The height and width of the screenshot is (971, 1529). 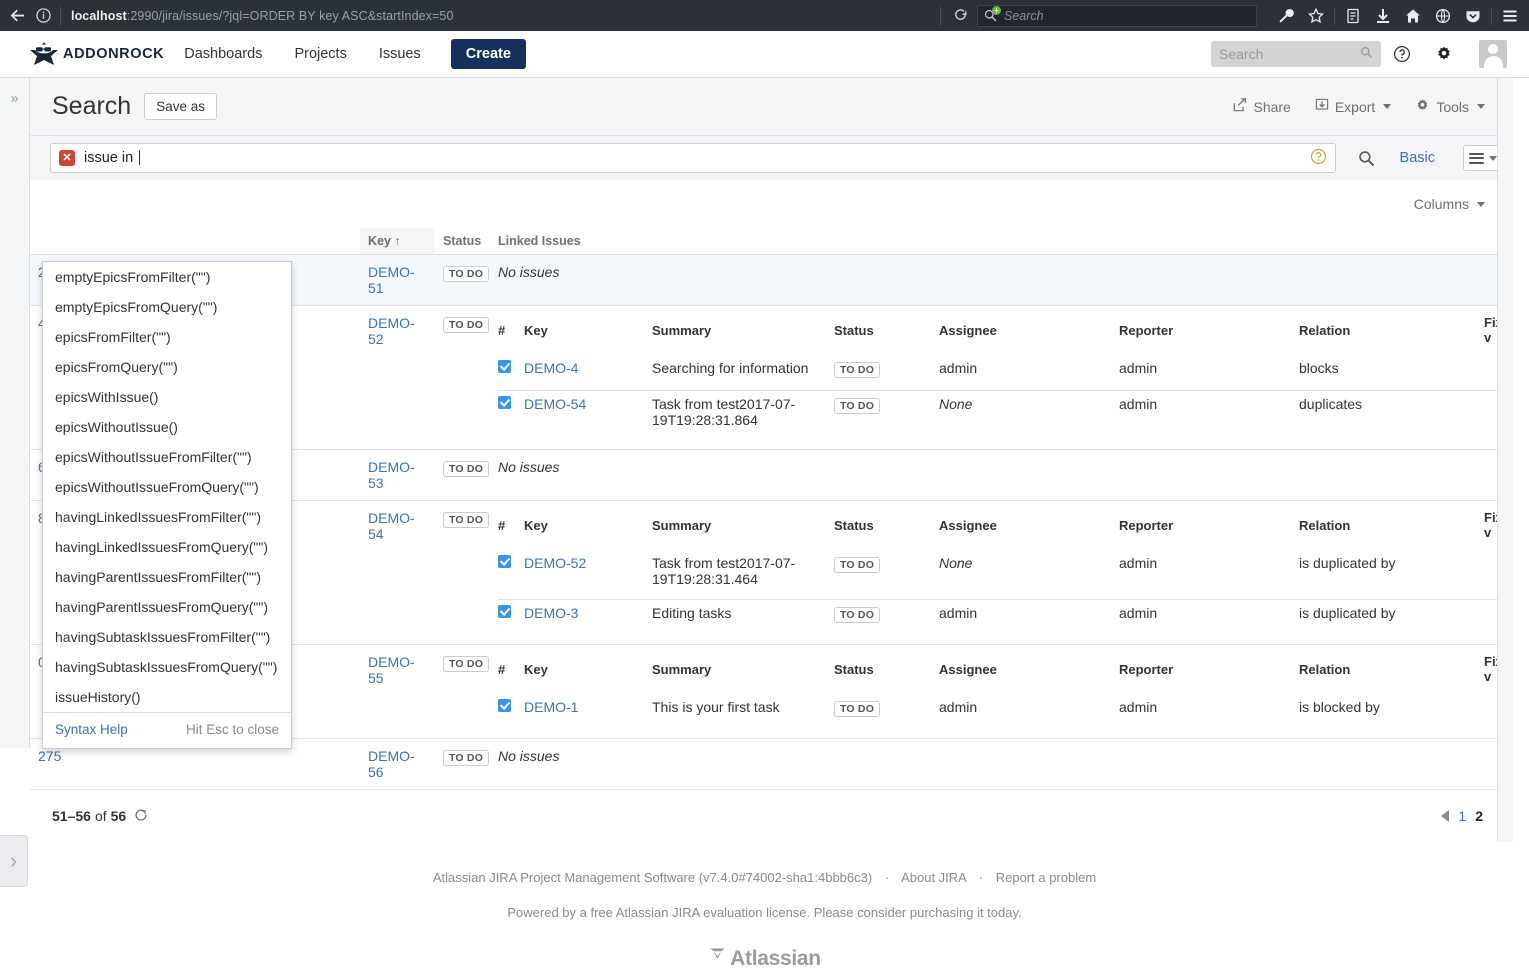 I want to click on sub-col-reporter: Reporter, so click(x=1146, y=330).